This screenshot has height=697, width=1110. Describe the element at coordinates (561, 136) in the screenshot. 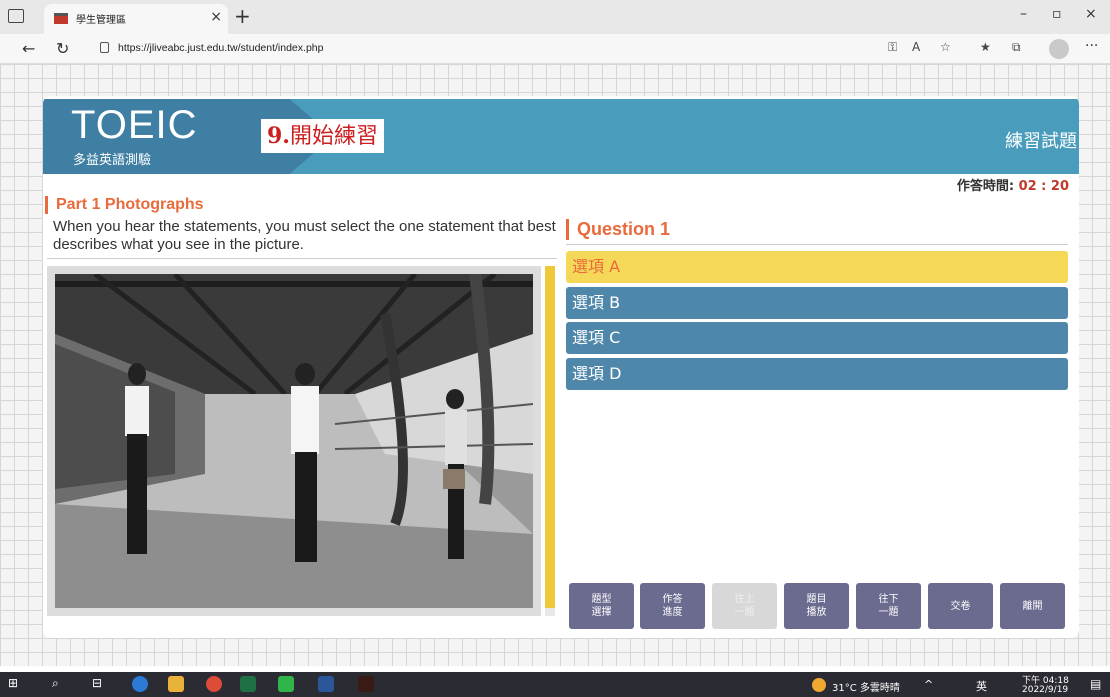

I see `header-banner: TOEIC 多益英語測驗 9.開始練習 練習試題` at that location.